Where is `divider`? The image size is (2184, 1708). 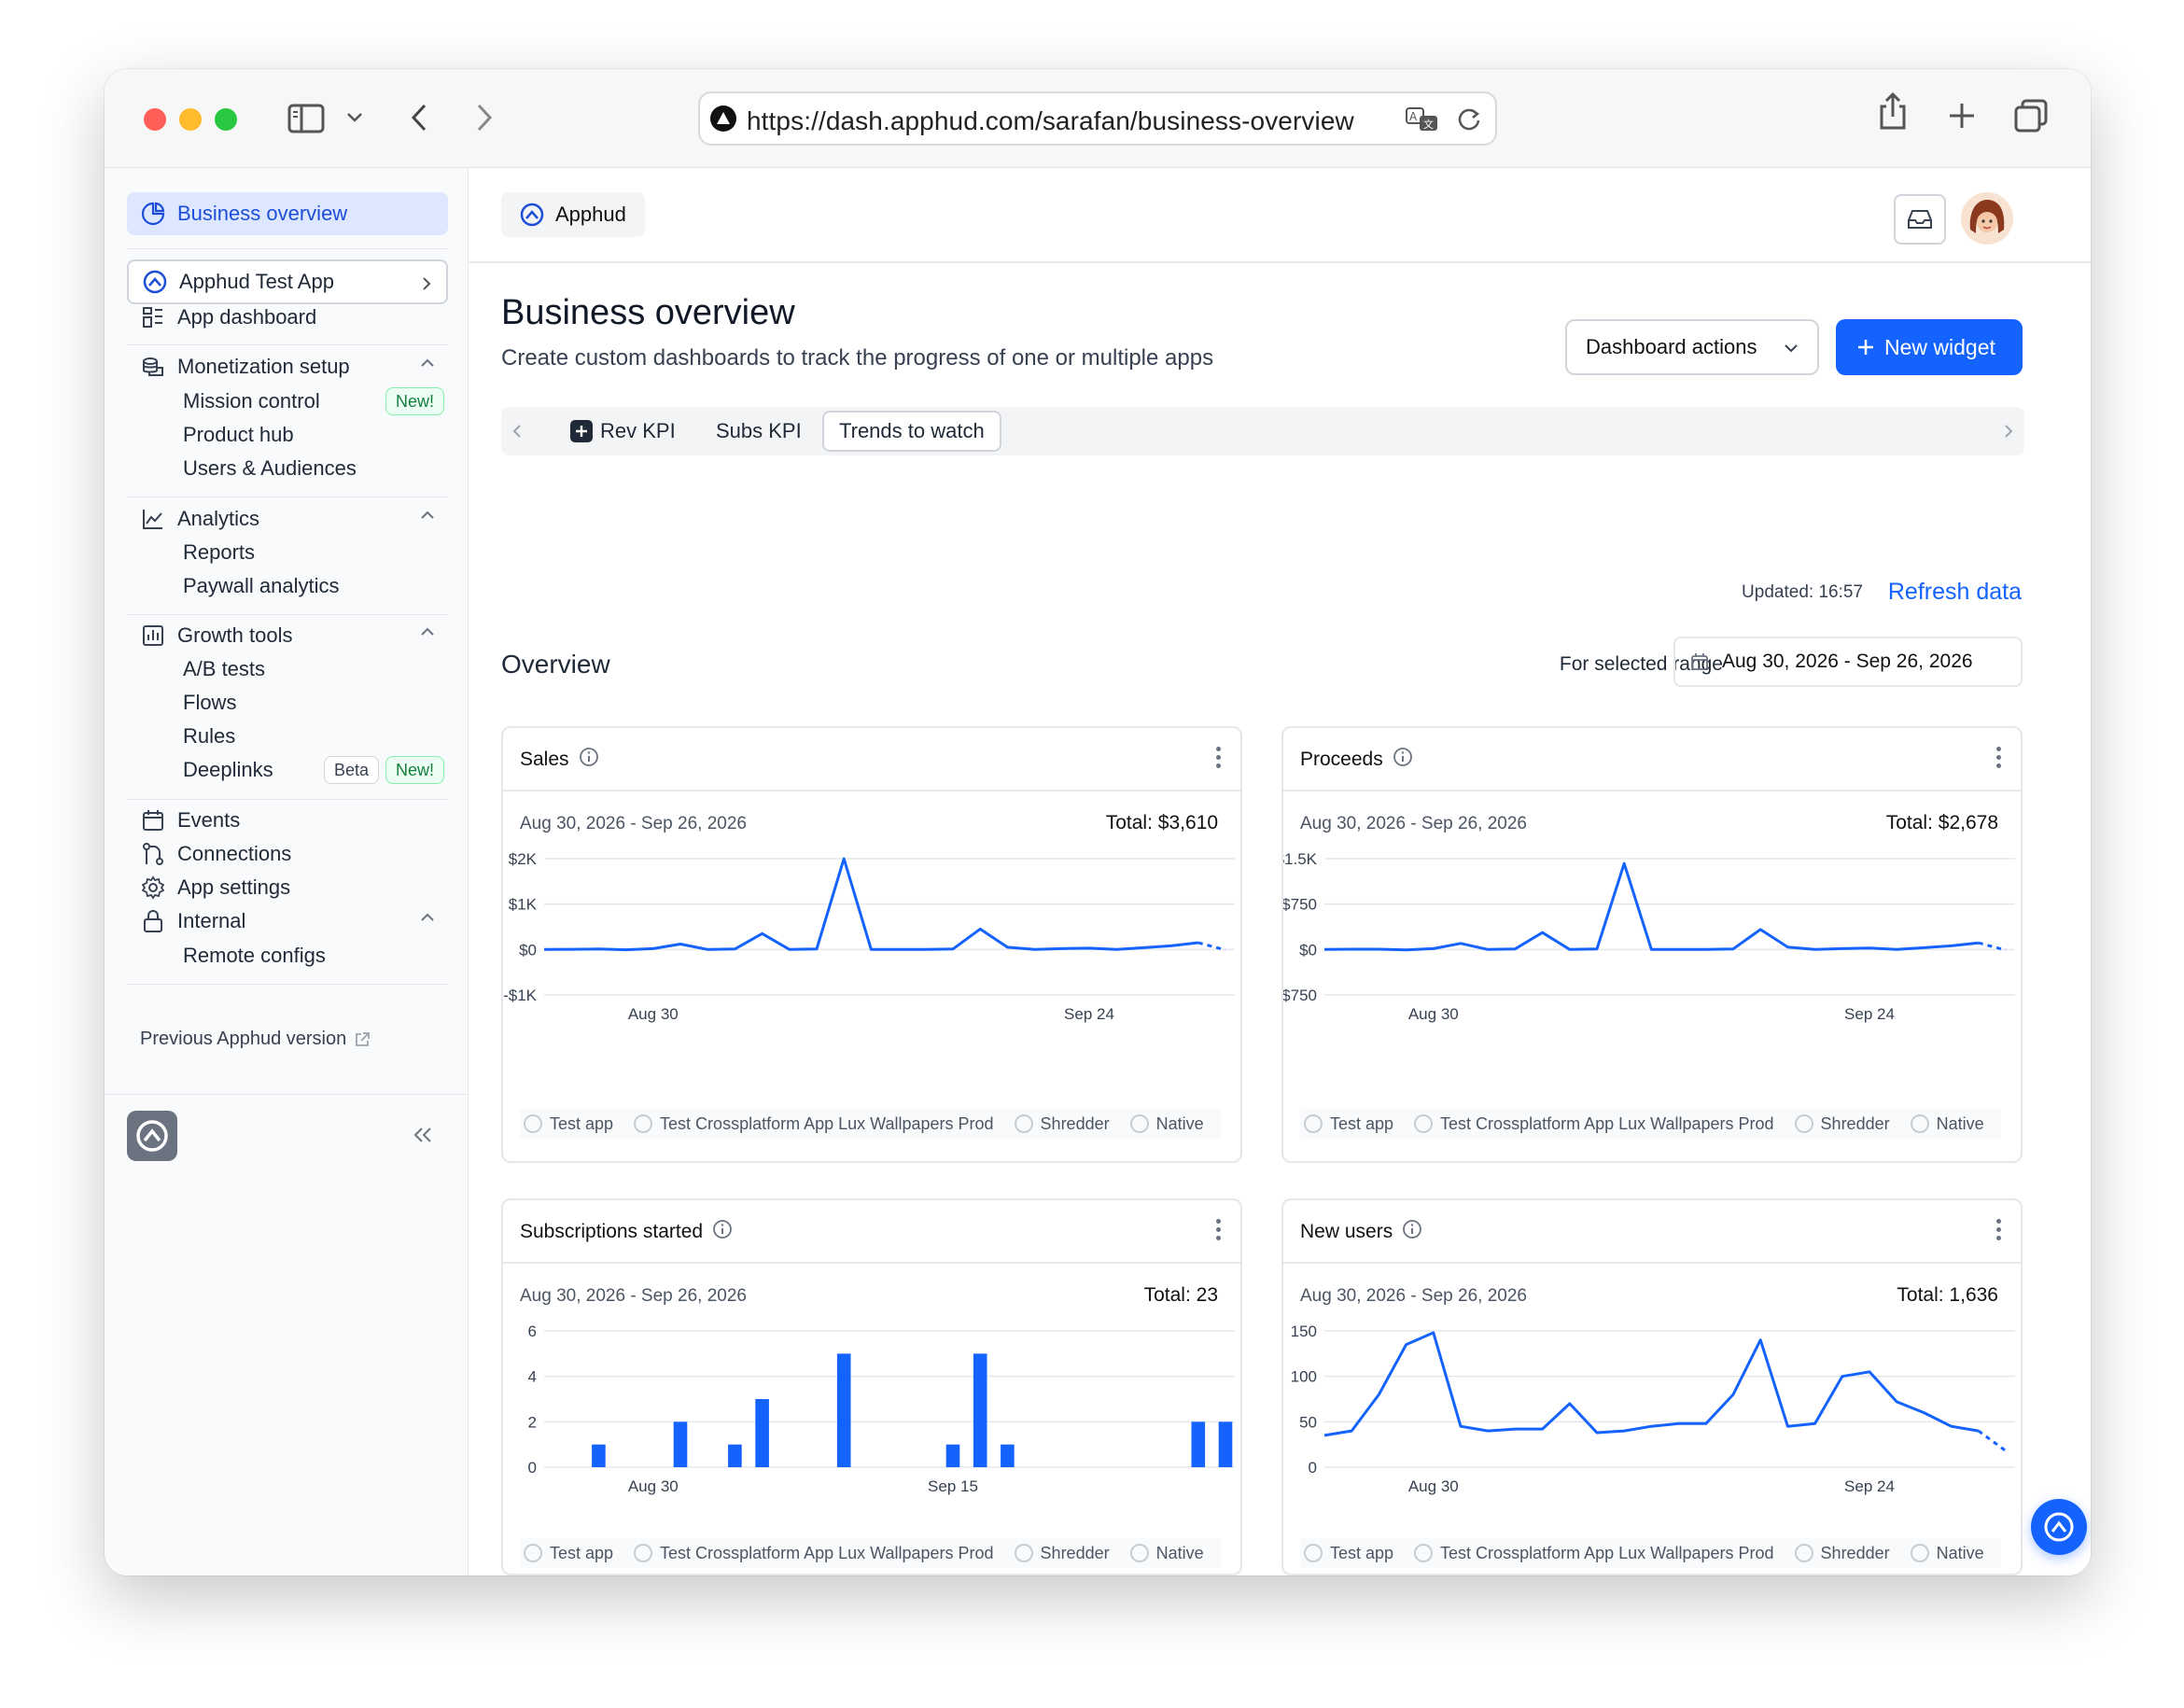
divider is located at coordinates (287, 1094).